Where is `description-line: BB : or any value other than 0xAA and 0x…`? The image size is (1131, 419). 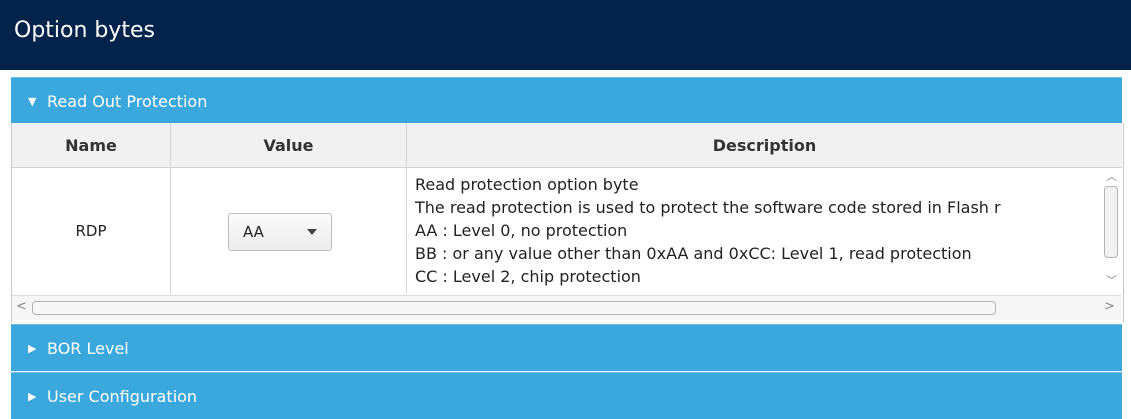
description-line: BB : or any value other than 0xAA and 0x… is located at coordinates (693, 253).